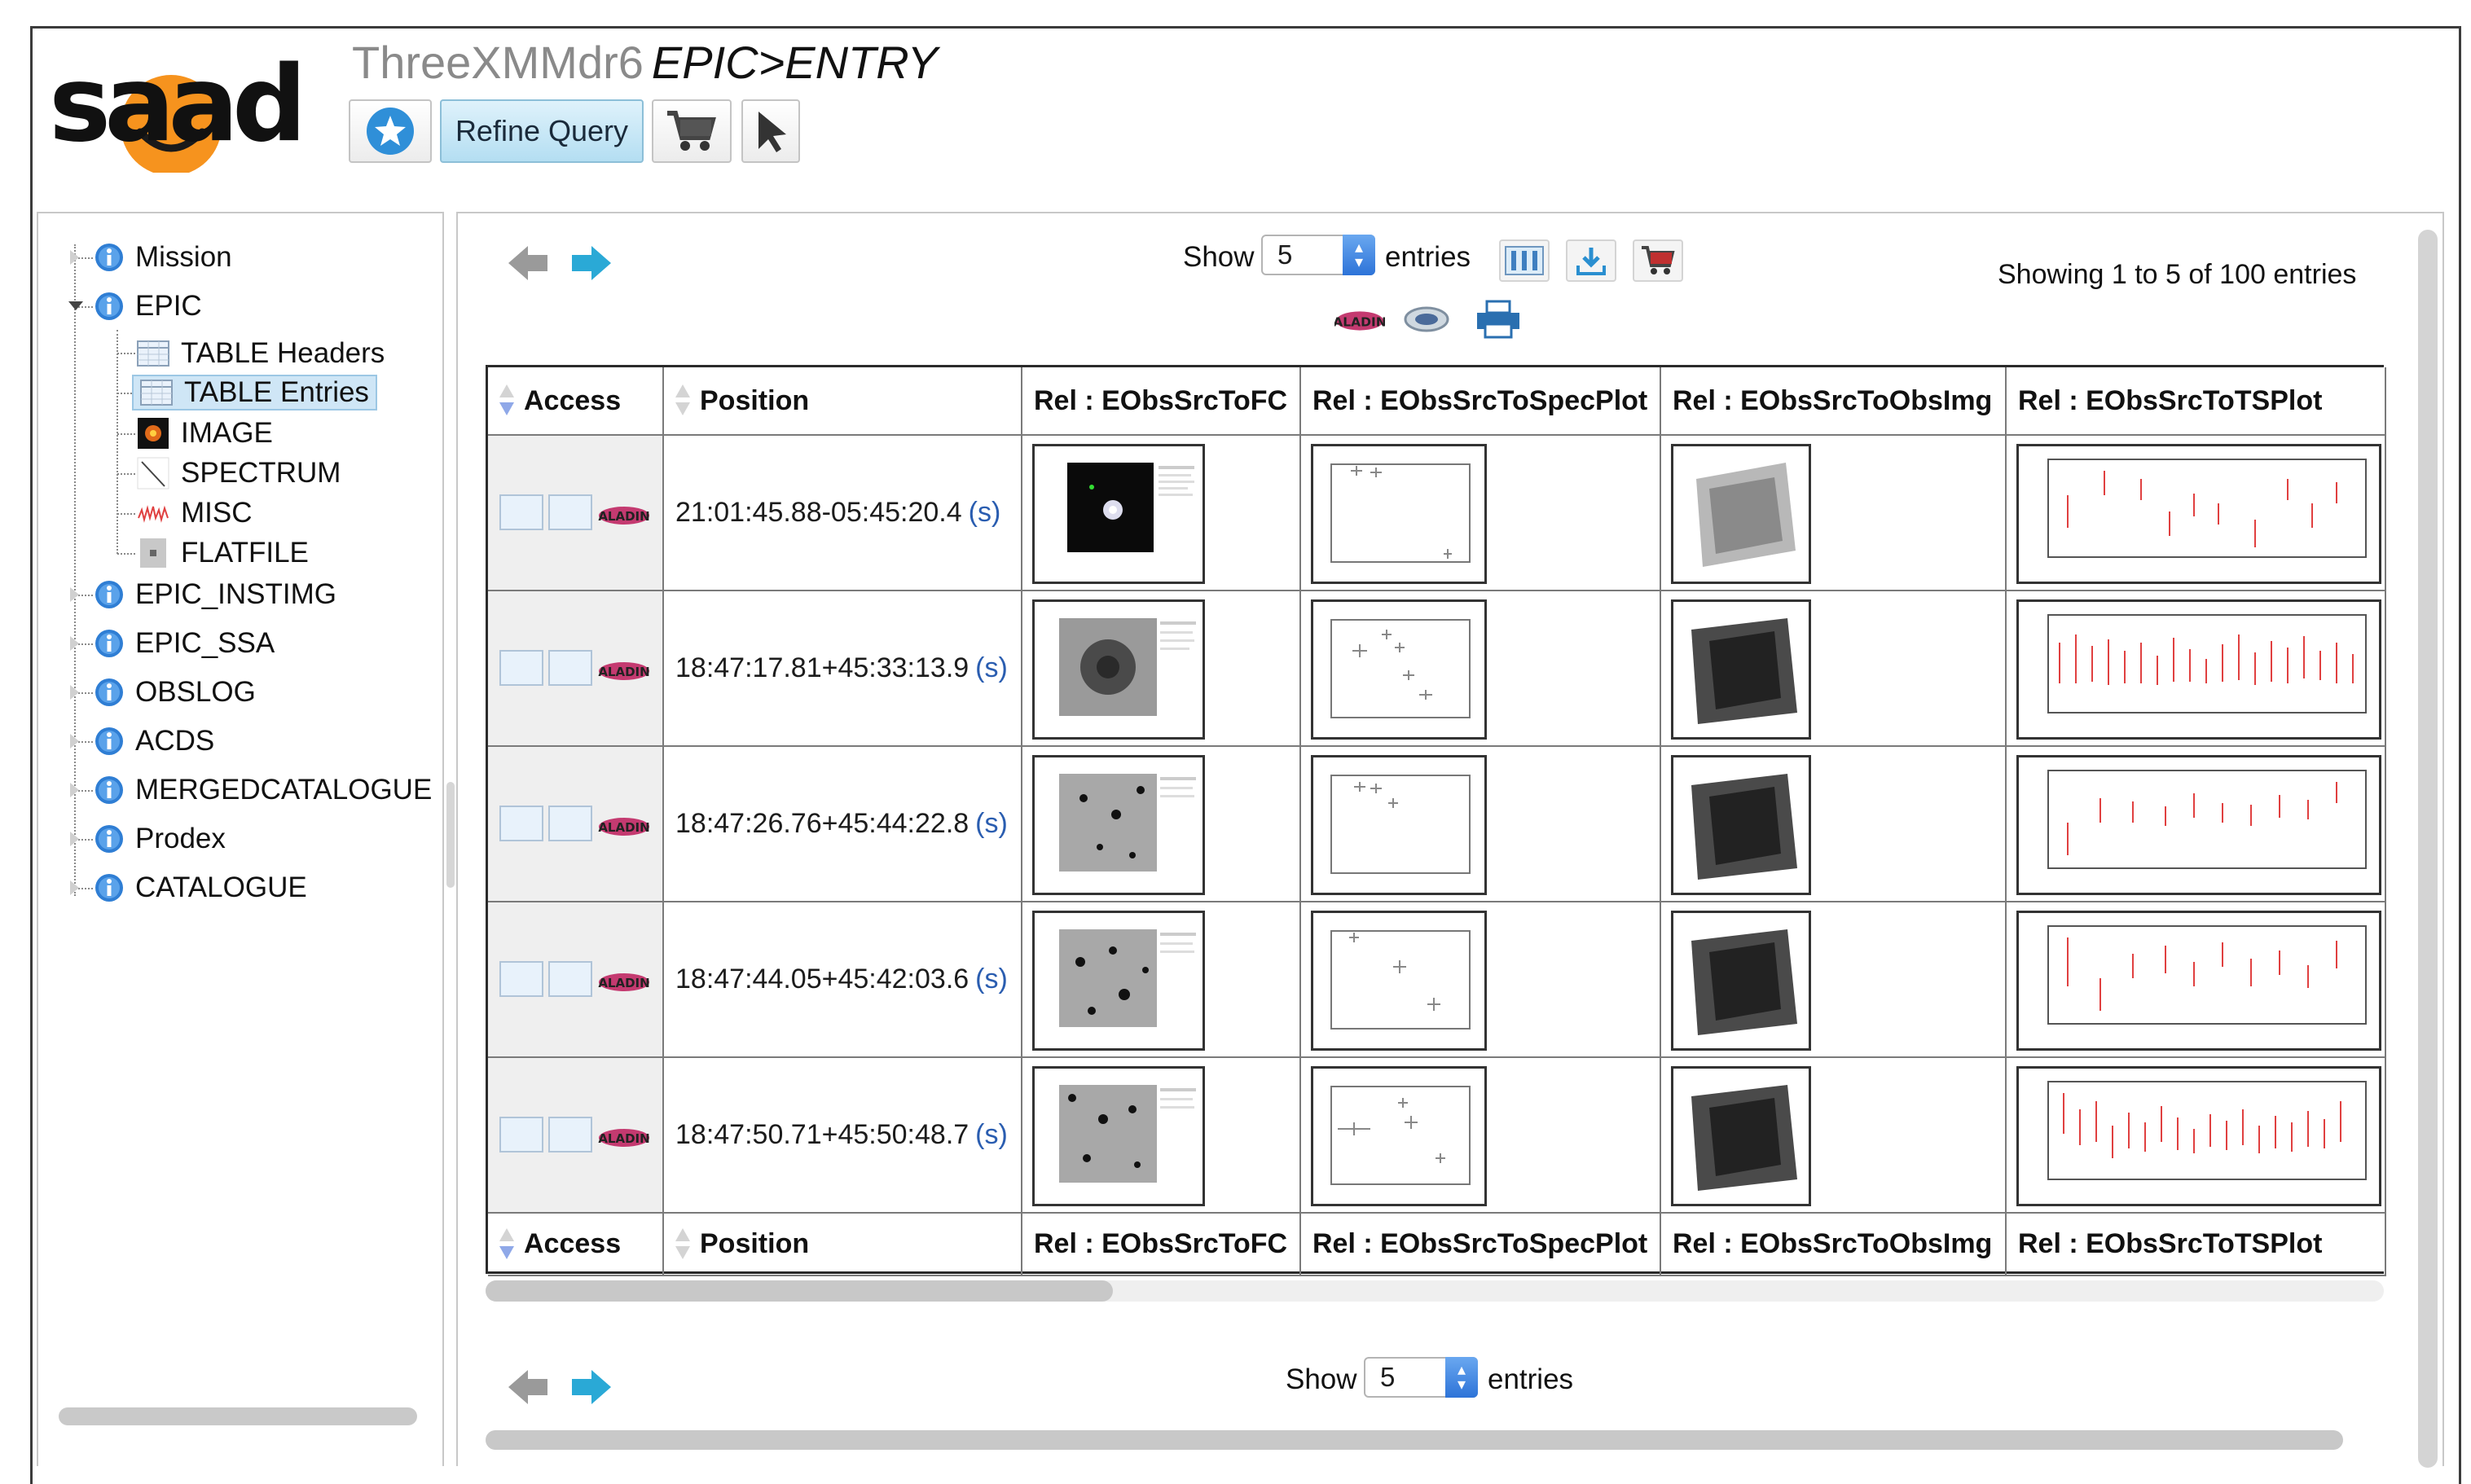 The width and height of the screenshot is (2471, 1484). Describe the element at coordinates (1414, 1440) in the screenshot. I see `page-horizontal-scrollbar` at that location.